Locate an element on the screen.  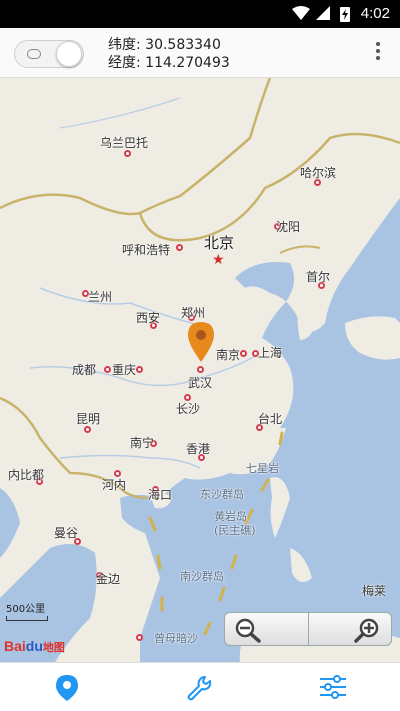
map-label: 郑州 is located at coordinates (193, 313).